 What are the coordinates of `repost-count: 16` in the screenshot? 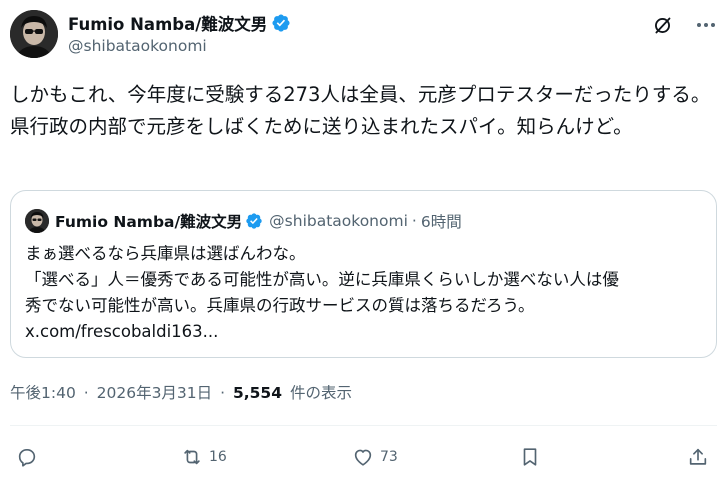 It's located at (218, 457).